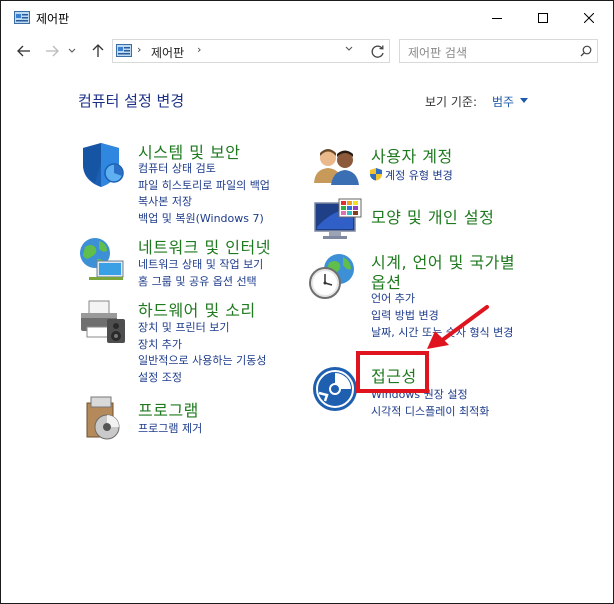 This screenshot has width=614, height=604. I want to click on minimize-button, so click(497, 18).